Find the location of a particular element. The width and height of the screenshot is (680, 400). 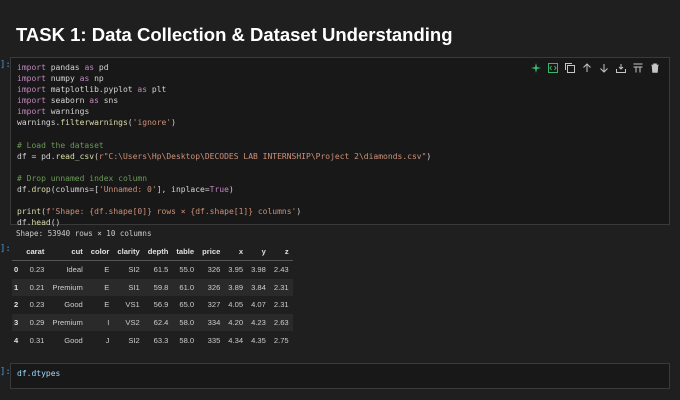

table-cell: 3.98 is located at coordinates (258, 270).